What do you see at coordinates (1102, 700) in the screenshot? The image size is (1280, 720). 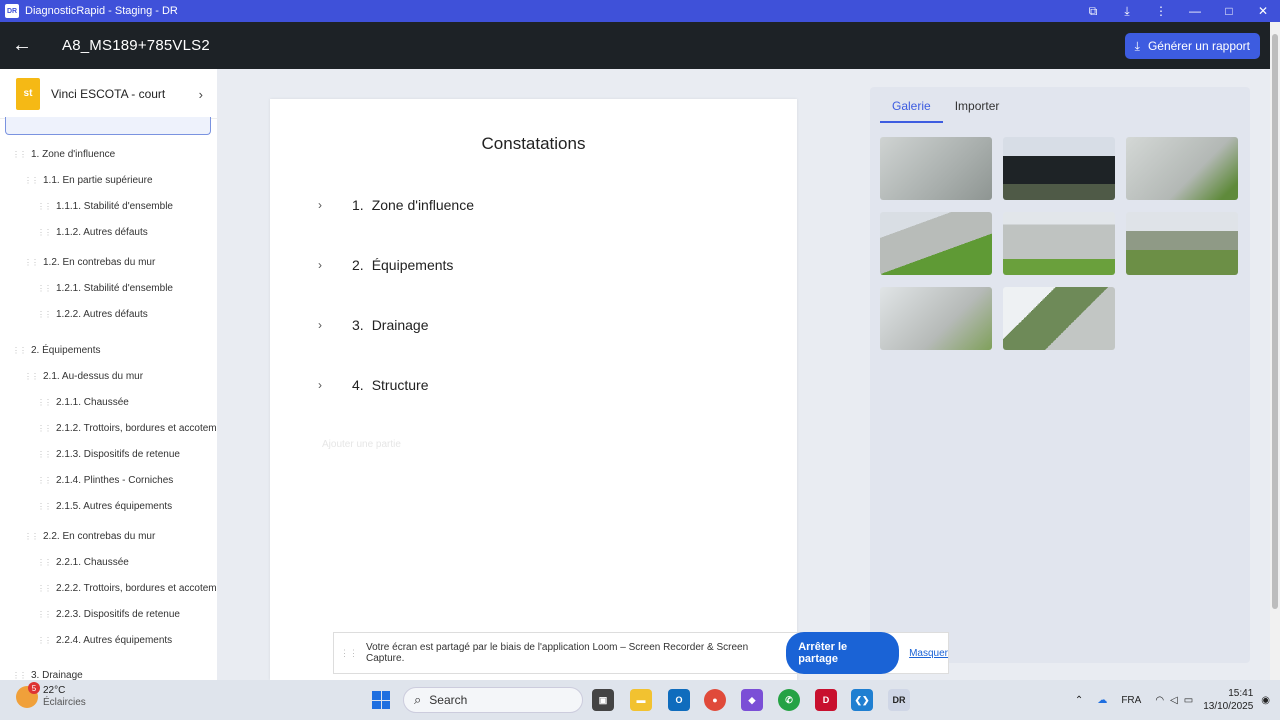 I see `onedrive-icon: ☁` at bounding box center [1102, 700].